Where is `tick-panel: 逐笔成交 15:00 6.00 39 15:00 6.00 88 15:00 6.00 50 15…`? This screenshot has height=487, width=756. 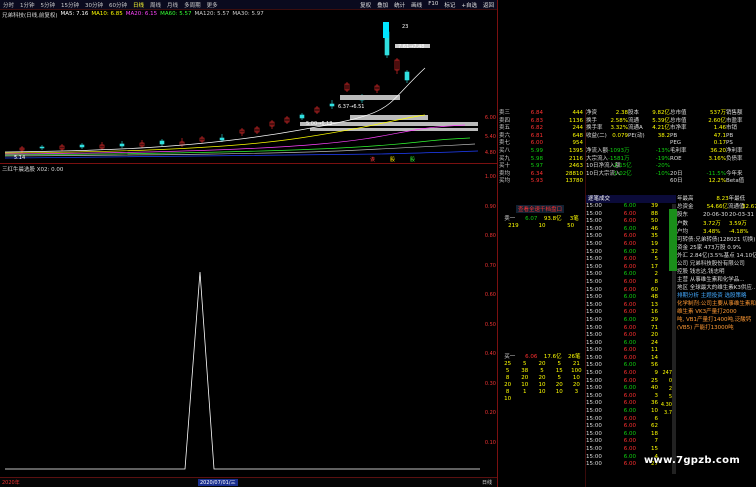
tick-panel: 逐笔成交 15:00 6.00 39 15:00 6.00 88 15:00 6.00 50 15… is located at coordinates (631, 332).